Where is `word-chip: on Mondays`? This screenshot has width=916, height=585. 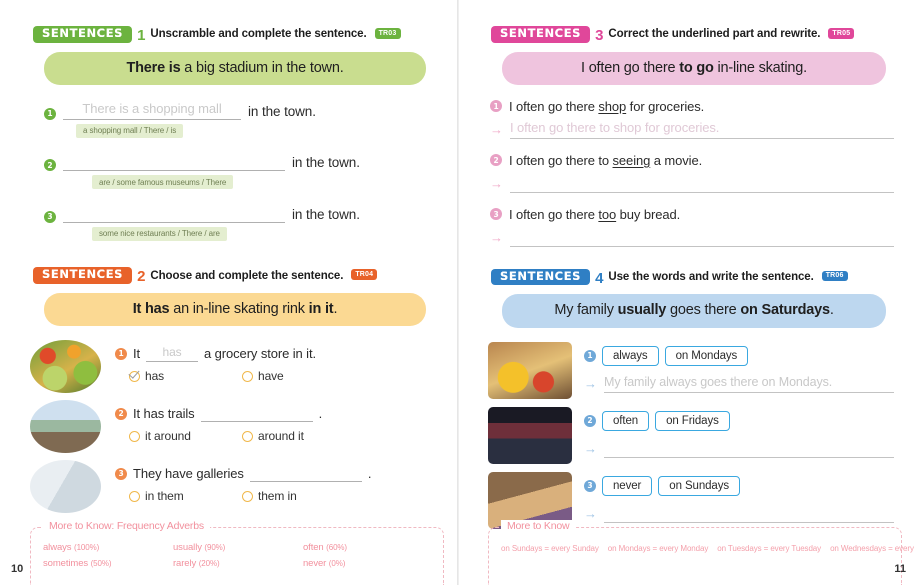 word-chip: on Mondays is located at coordinates (706, 355).